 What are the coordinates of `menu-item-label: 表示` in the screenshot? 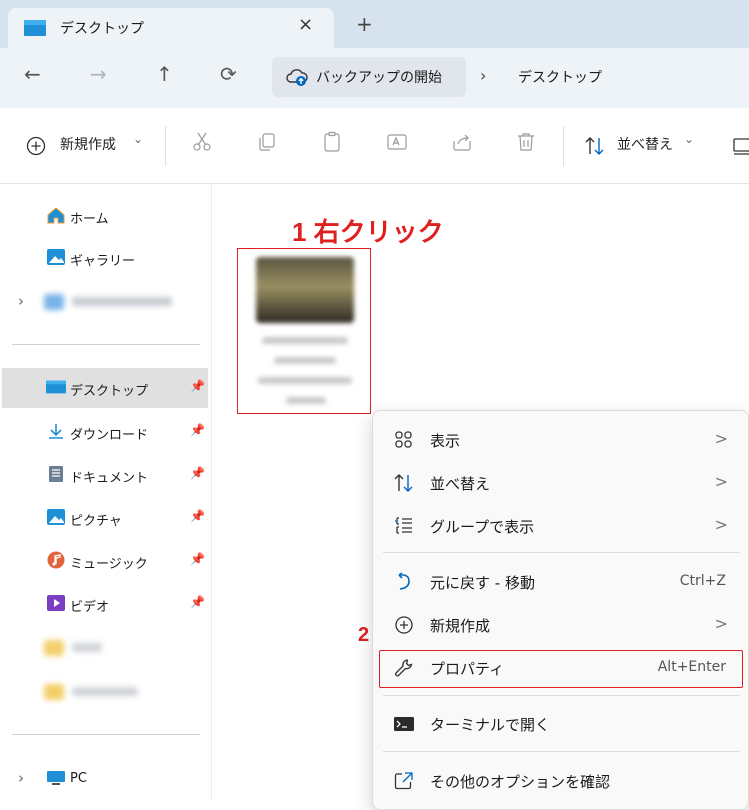 It's located at (445, 441).